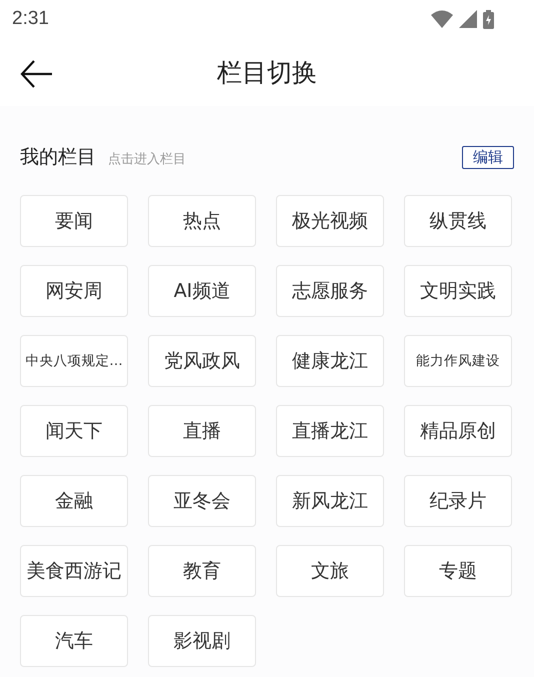  Describe the element at coordinates (488, 19) in the screenshot. I see `battery-icon` at that location.